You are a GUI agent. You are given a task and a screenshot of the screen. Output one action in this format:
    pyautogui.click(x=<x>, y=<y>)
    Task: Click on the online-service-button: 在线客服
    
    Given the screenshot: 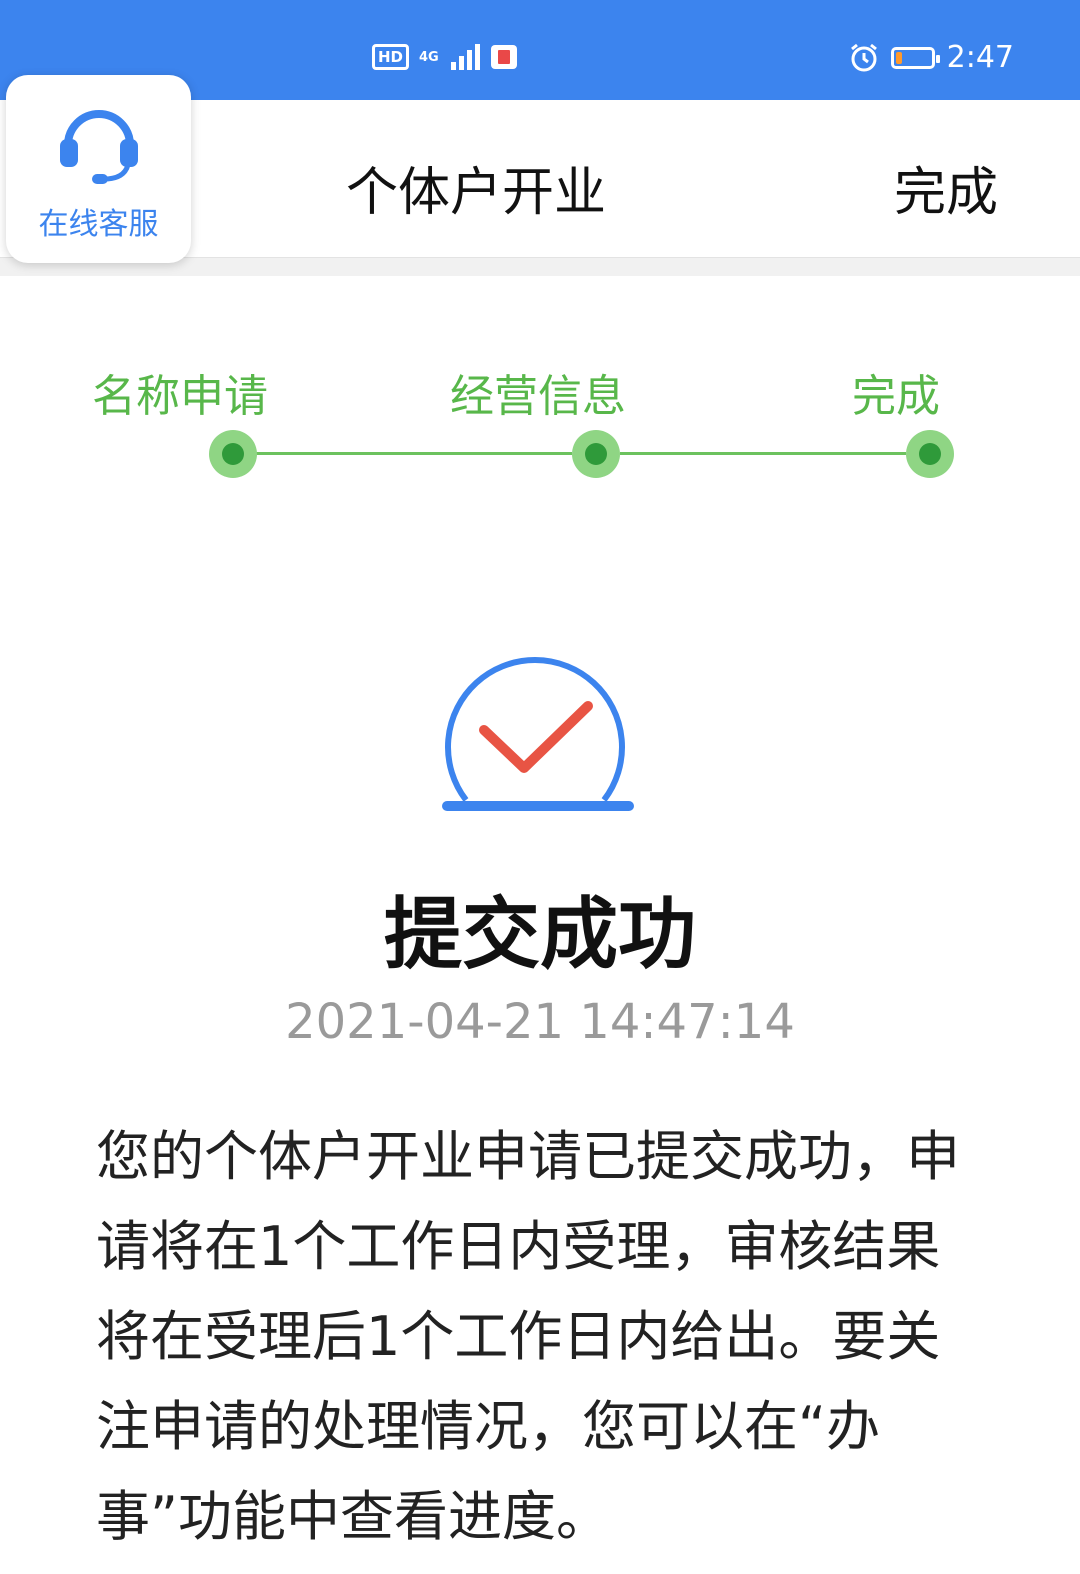 What is the action you would take?
    pyautogui.click(x=98, y=169)
    